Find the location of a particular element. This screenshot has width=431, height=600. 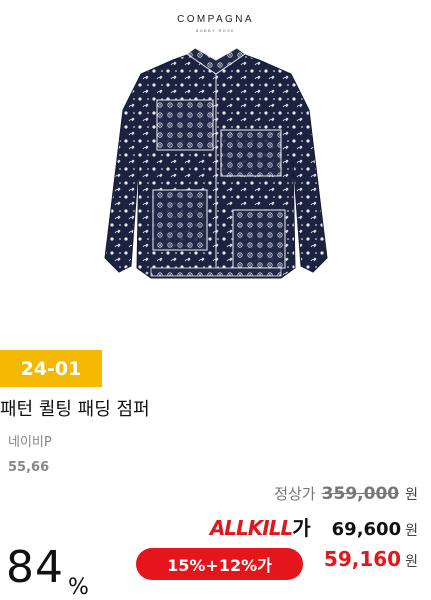

coupon-badge: 15%+12%가 is located at coordinates (219, 564).